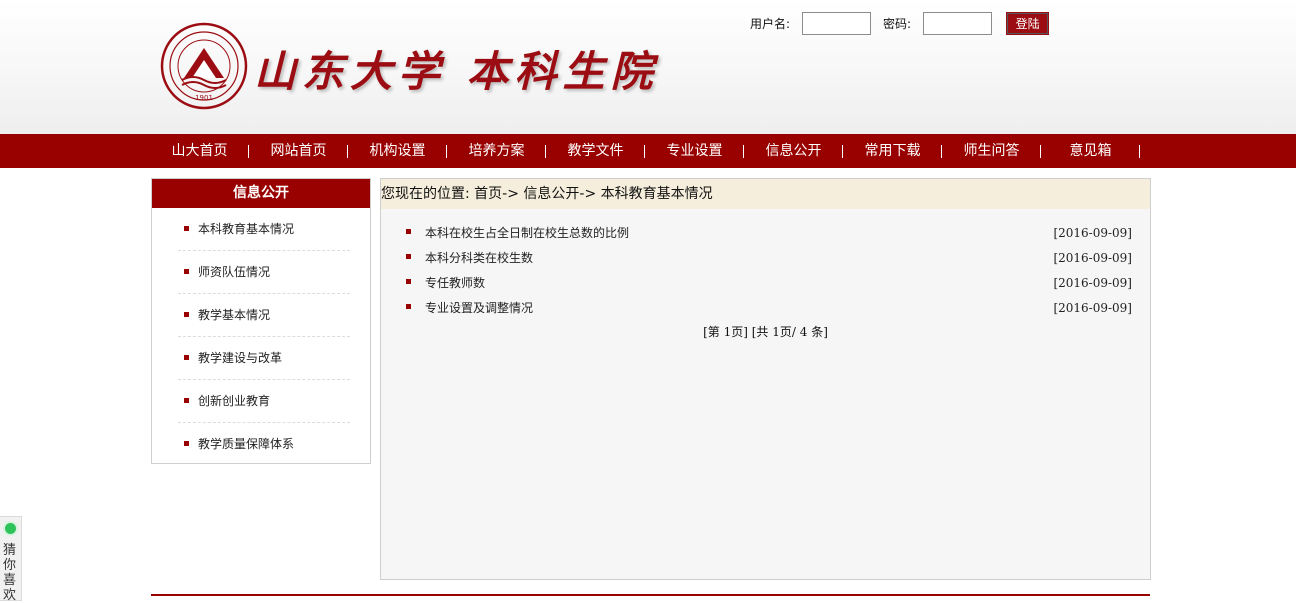 The height and width of the screenshot is (603, 1296). I want to click on article-link: 专任教师数, so click(455, 283).